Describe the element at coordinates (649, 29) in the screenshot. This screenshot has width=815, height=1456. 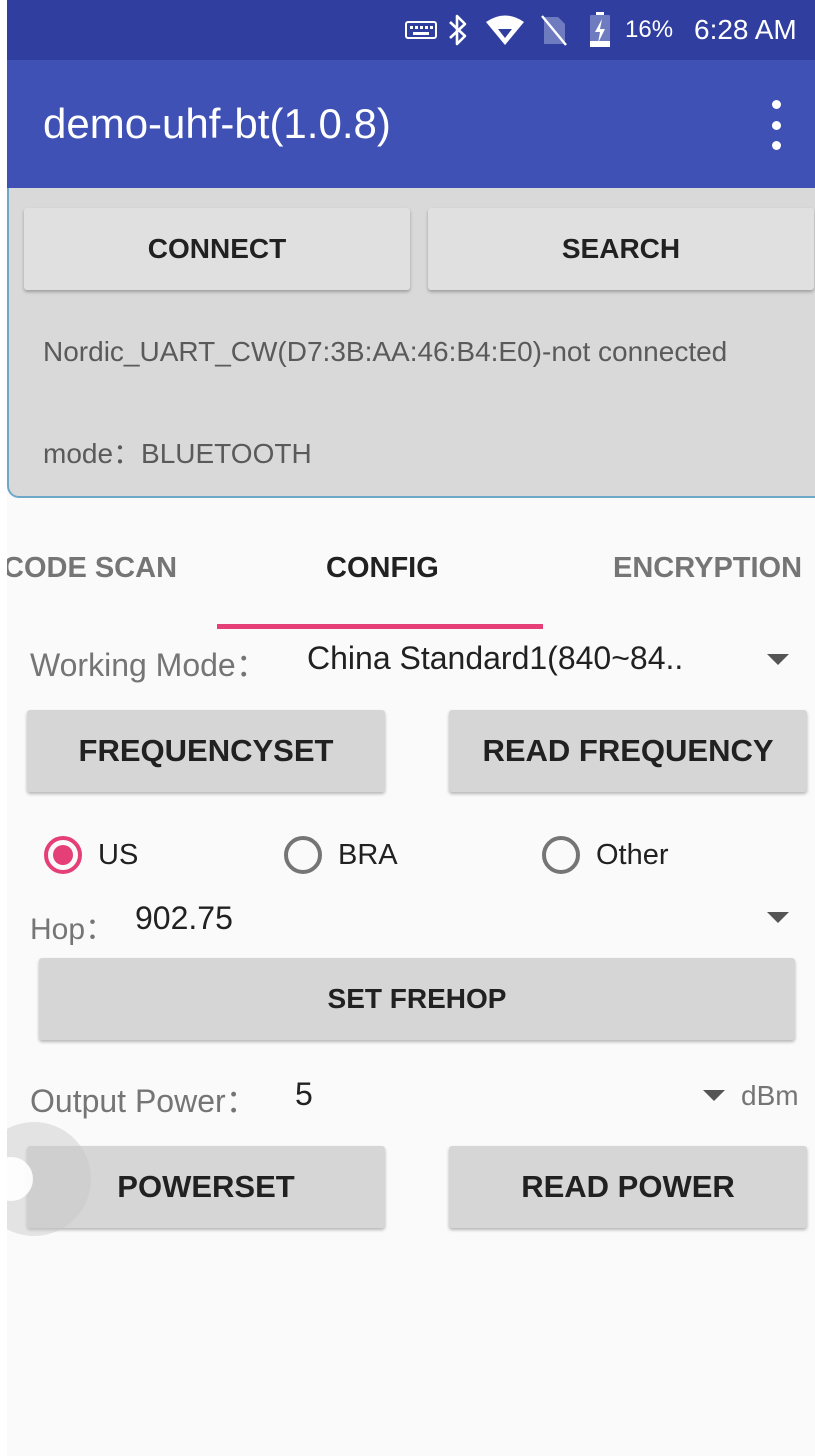
I see `battery-percent: 16%` at that location.